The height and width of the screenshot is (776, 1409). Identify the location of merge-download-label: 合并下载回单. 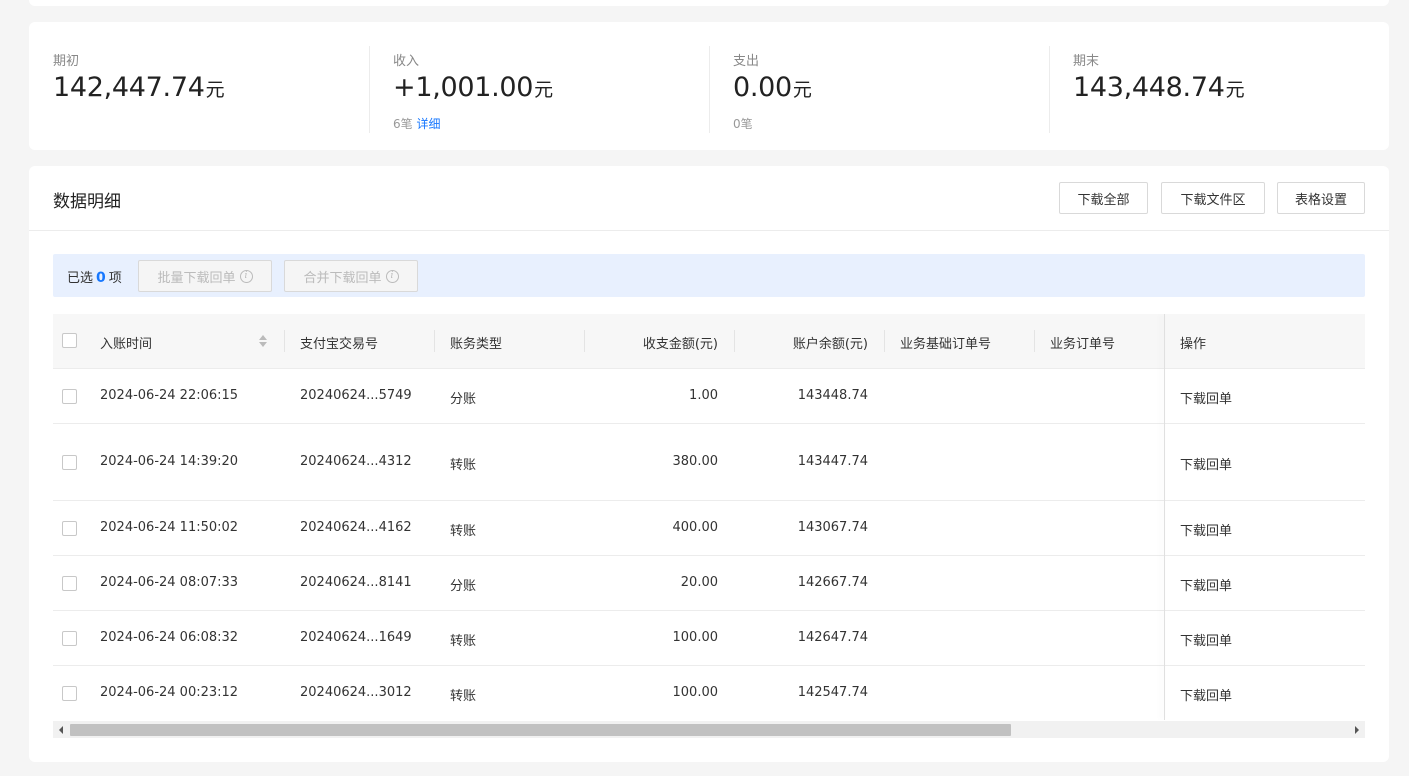
(342, 278).